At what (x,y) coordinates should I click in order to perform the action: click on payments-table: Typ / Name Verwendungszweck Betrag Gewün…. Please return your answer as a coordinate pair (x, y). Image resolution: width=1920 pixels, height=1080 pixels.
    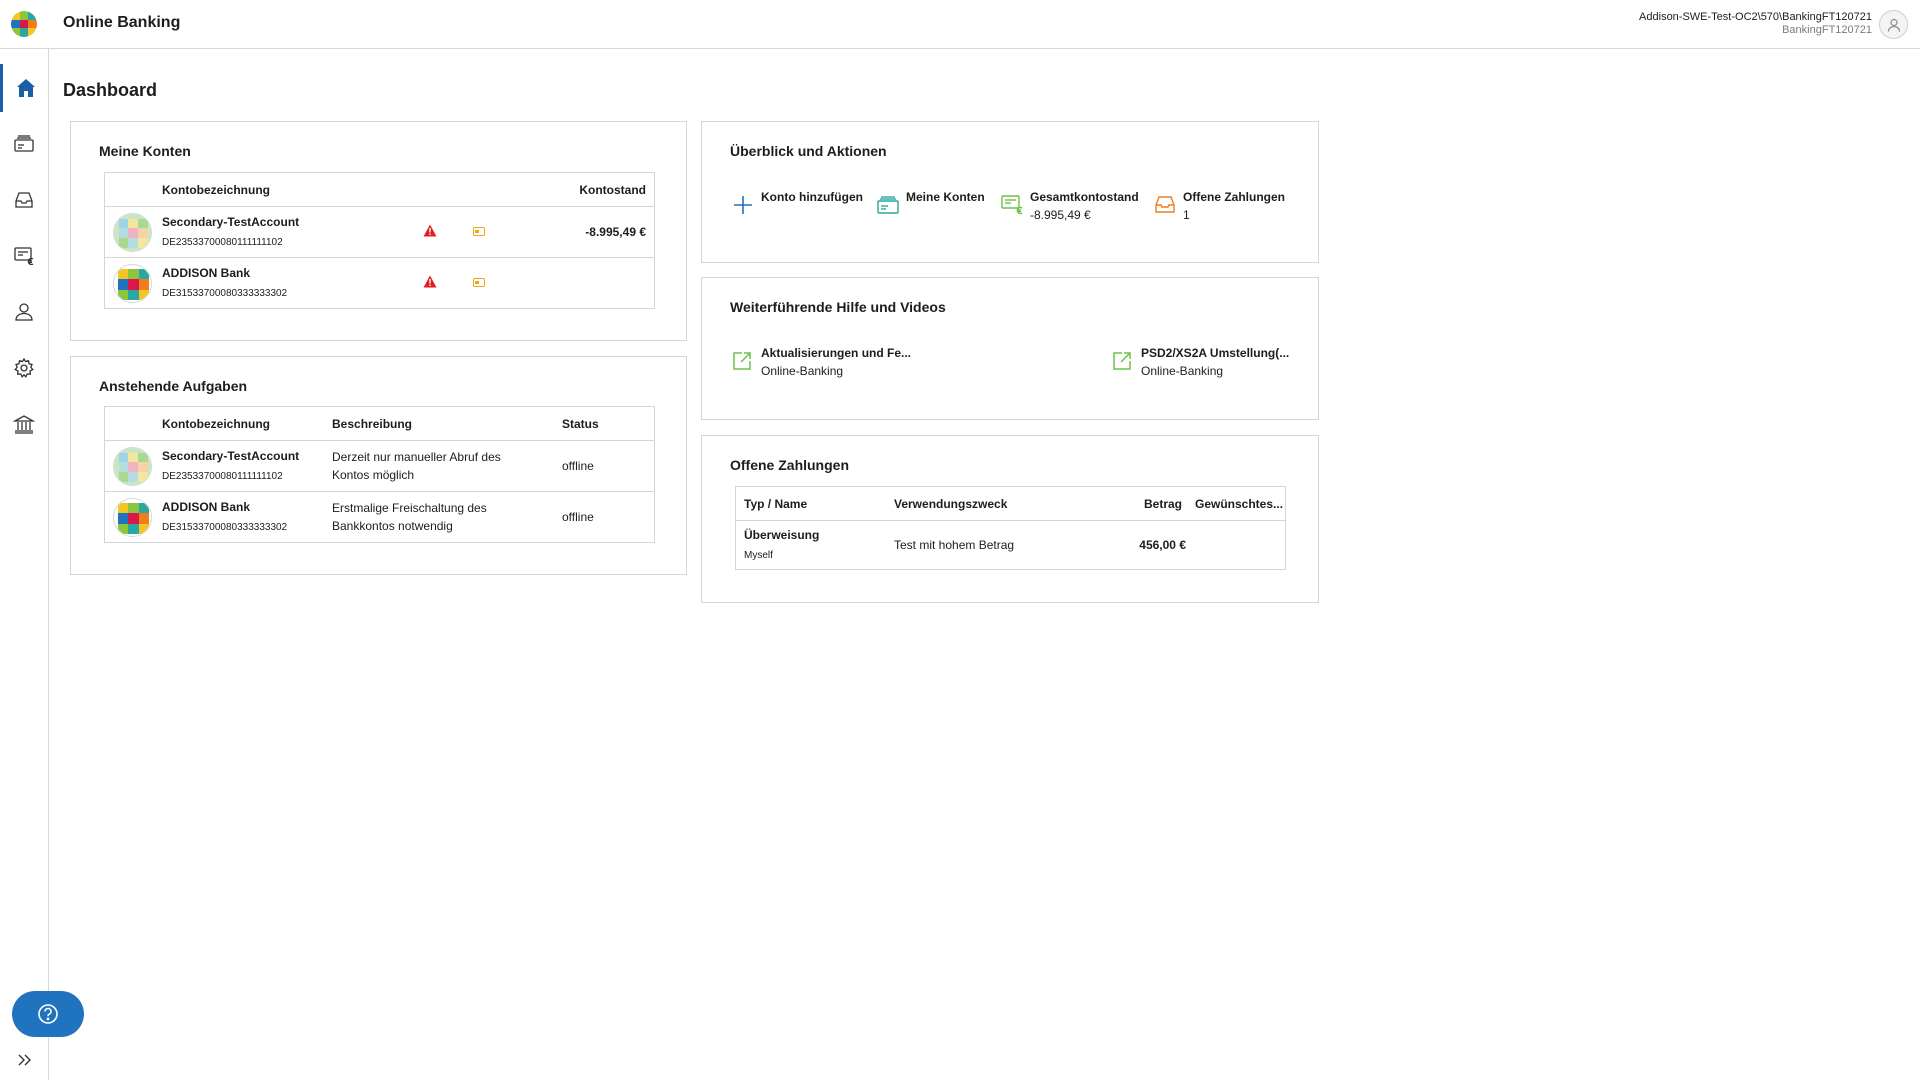
    Looking at the image, I should click on (1010, 528).